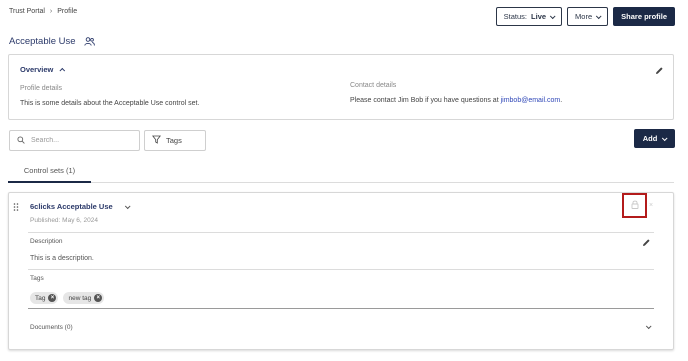  I want to click on lock-icon, so click(635, 205).